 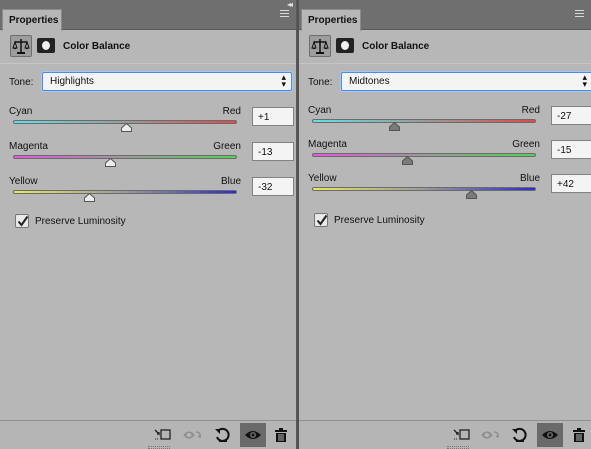 I want to click on tone-select-value: Midtones, so click(x=369, y=81).